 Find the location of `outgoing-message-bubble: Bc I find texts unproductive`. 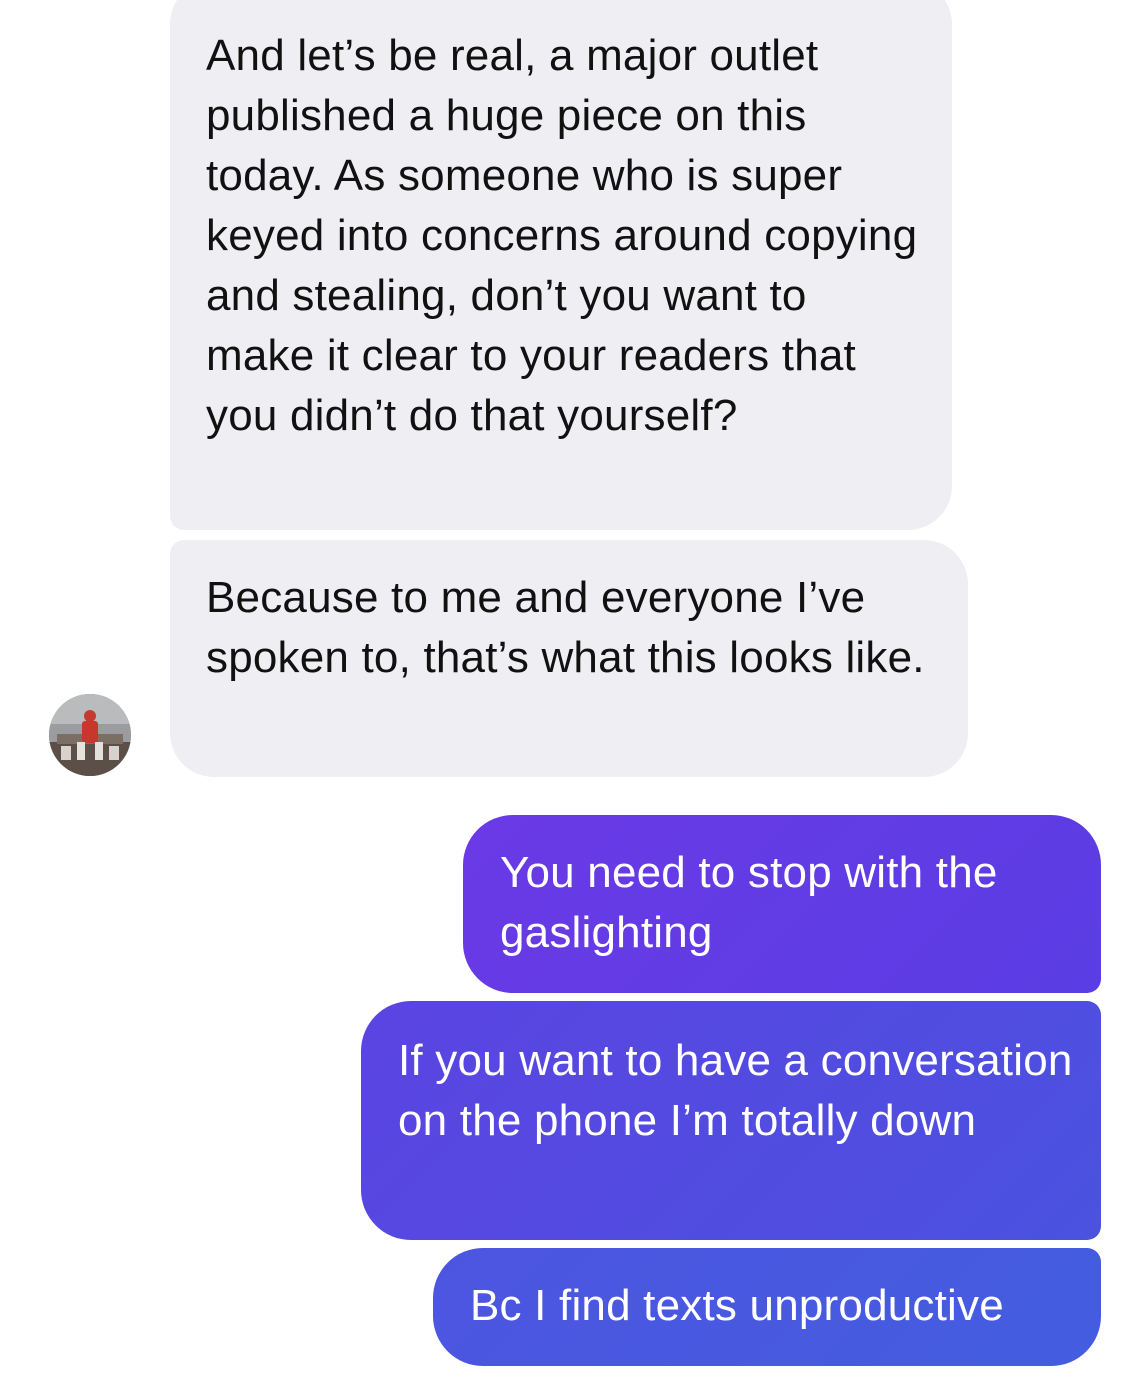

outgoing-message-bubble: Bc I find texts unproductive is located at coordinates (767, 1307).